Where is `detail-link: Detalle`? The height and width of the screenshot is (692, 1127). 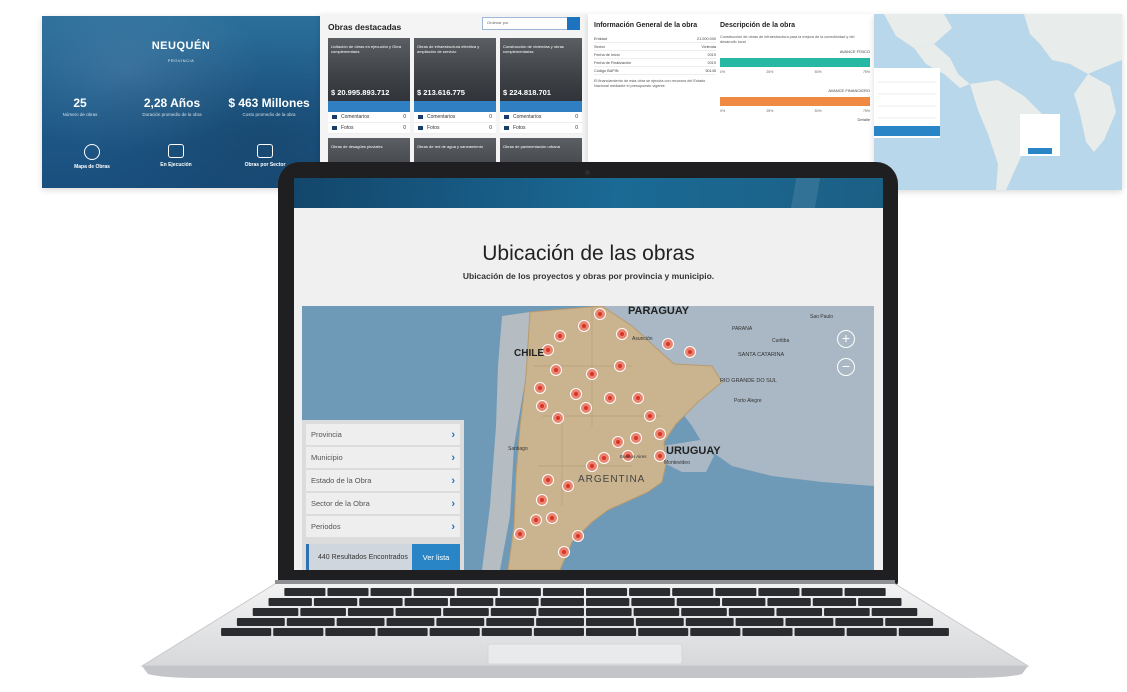 detail-link: Detalle is located at coordinates (795, 119).